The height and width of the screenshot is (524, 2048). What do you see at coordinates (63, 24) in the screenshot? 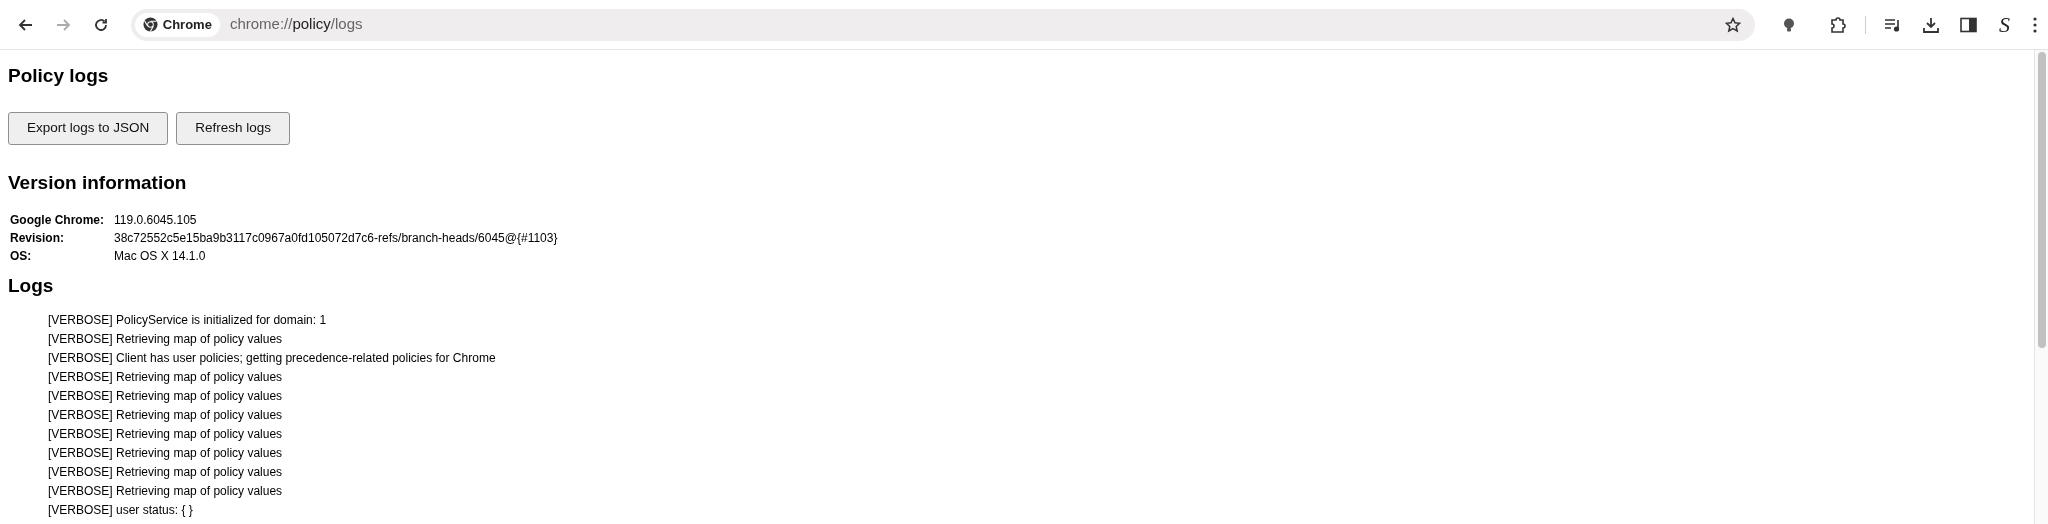
I see `forward-icon` at bounding box center [63, 24].